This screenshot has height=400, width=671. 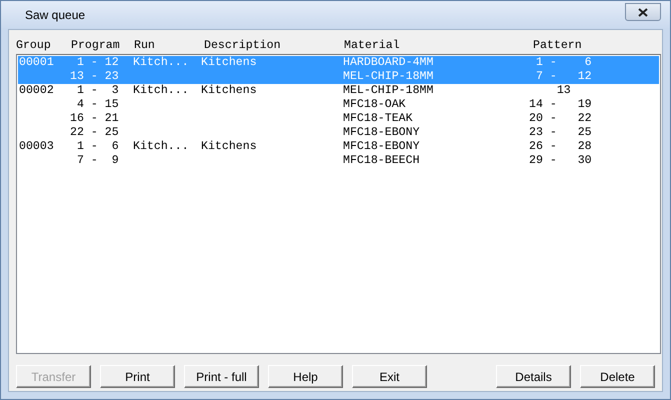 What do you see at coordinates (96, 45) in the screenshot?
I see `column-header: Program` at bounding box center [96, 45].